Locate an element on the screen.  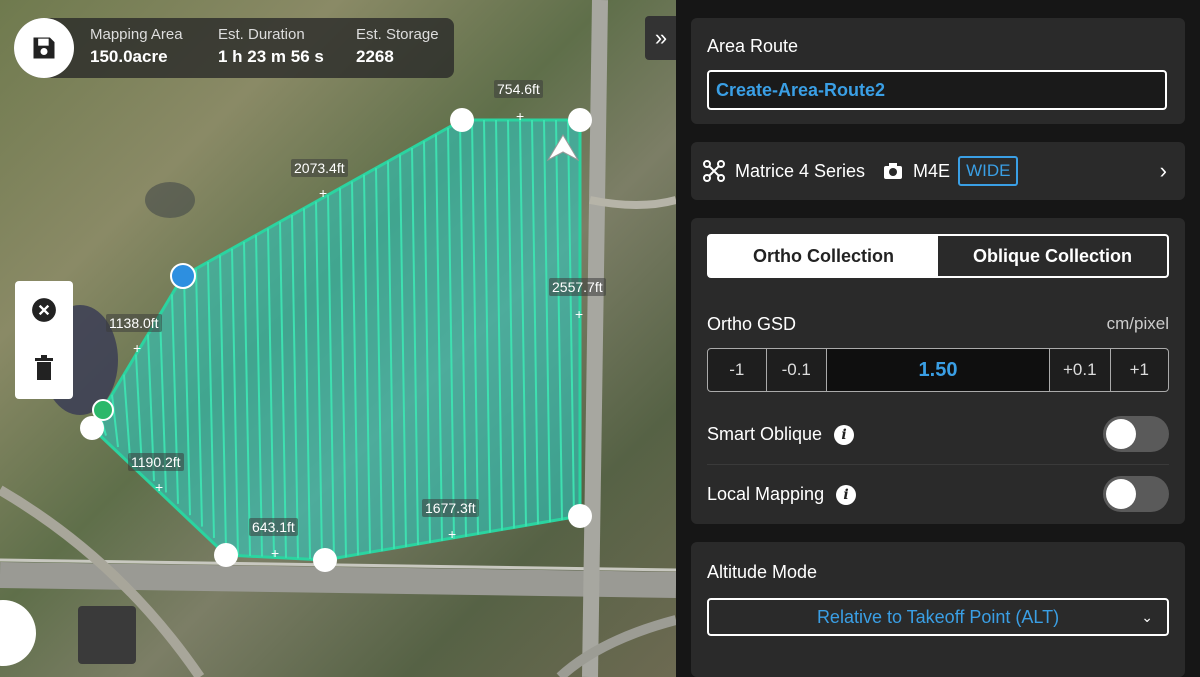
double-chevron-right-icon: » is located at coordinates (661, 37).